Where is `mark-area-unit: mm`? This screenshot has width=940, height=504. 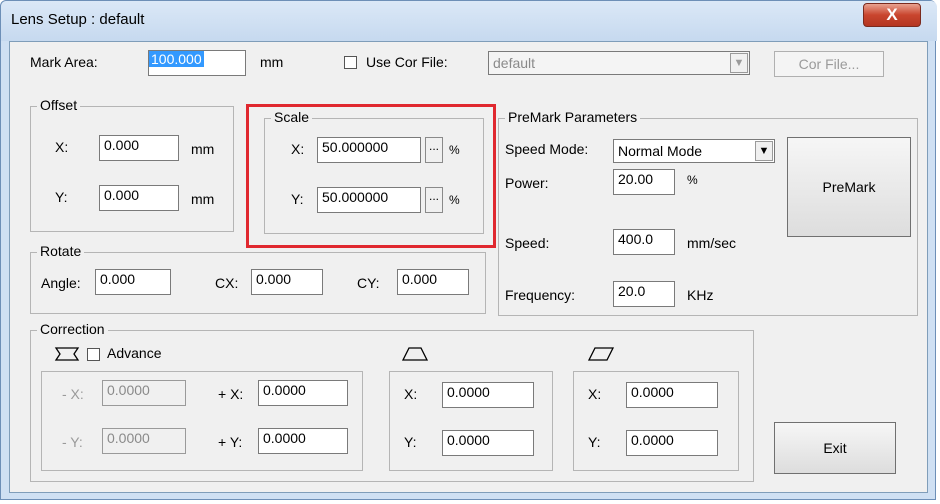
mark-area-unit: mm is located at coordinates (272, 62).